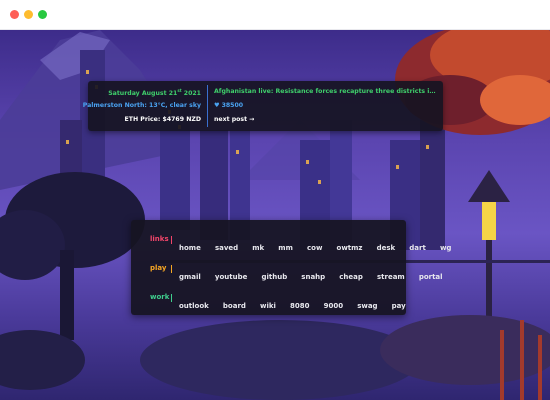 This screenshot has width=550, height=400. I want to click on row-links-list: home saved mk mm cow owtmz desk dart wg, so click(319, 244).